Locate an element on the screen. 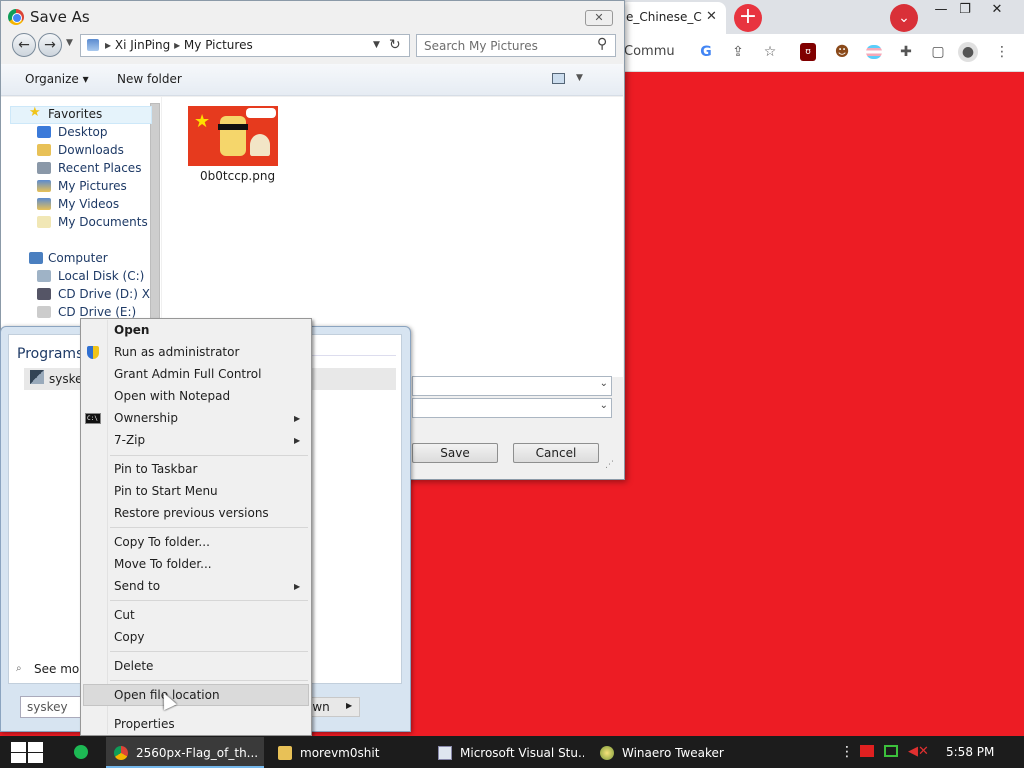  menu-item-send-to: Send to is located at coordinates (137, 586).